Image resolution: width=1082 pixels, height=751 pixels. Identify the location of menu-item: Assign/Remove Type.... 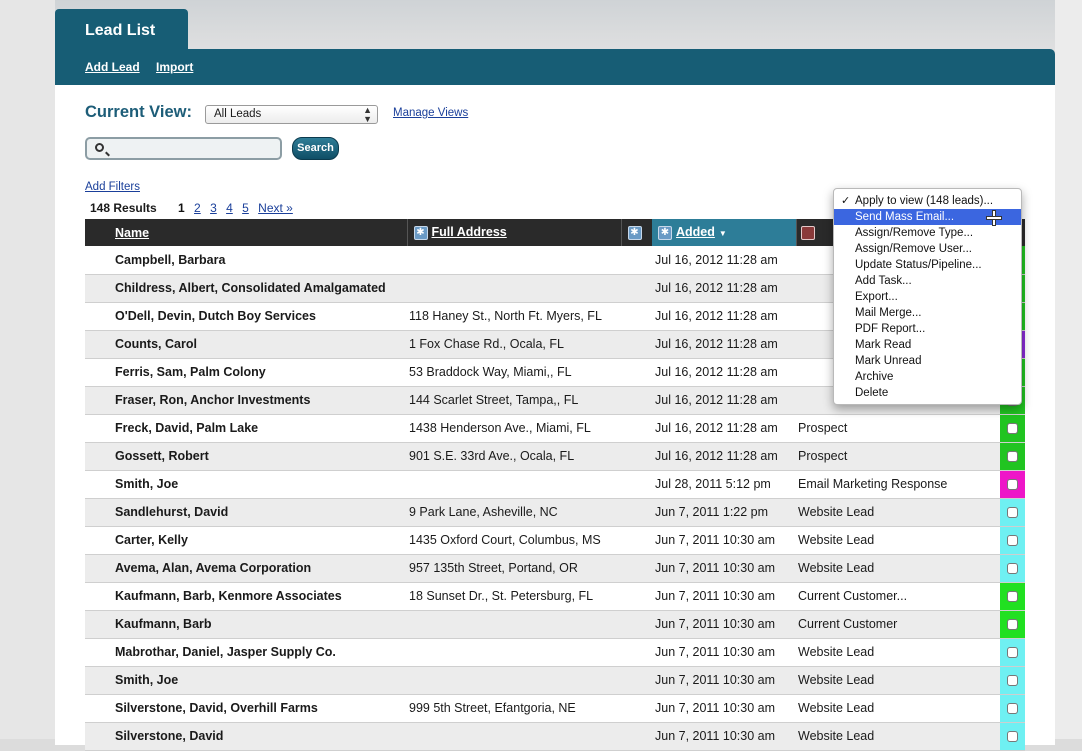
(927, 233).